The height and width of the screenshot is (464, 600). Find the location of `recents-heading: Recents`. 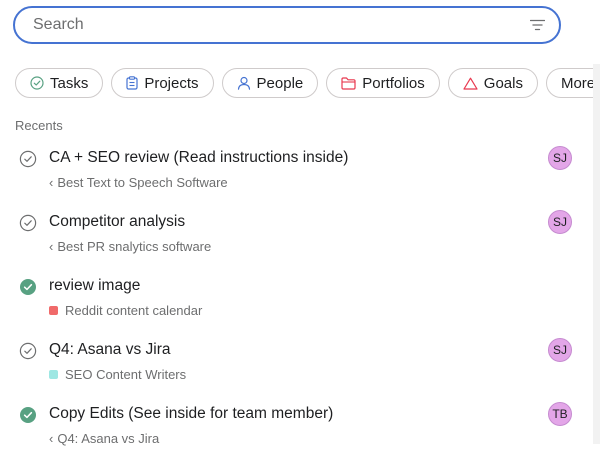

recents-heading: Recents is located at coordinates (39, 125).